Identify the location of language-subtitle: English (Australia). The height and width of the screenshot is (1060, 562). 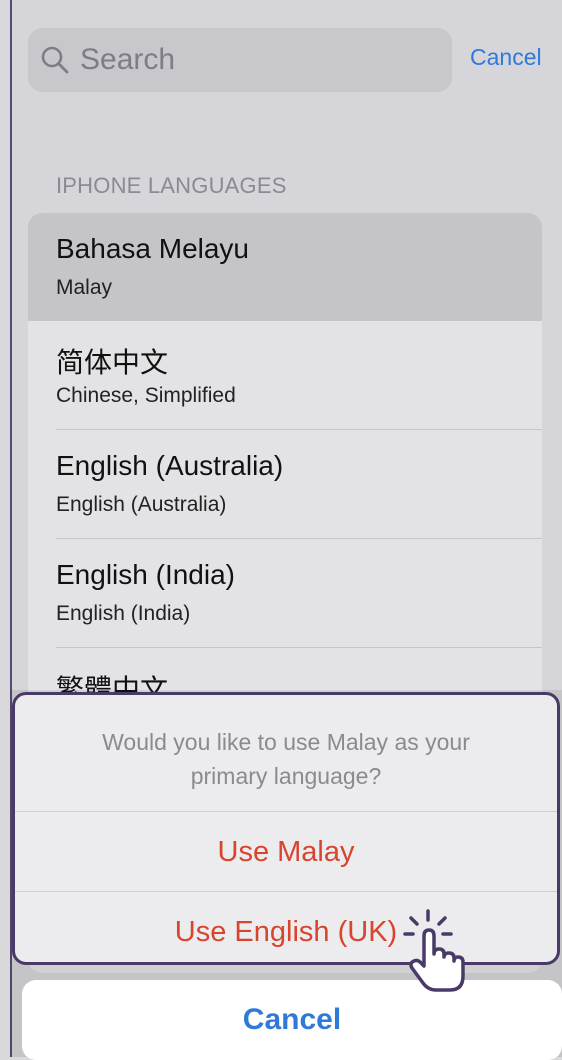
(141, 504).